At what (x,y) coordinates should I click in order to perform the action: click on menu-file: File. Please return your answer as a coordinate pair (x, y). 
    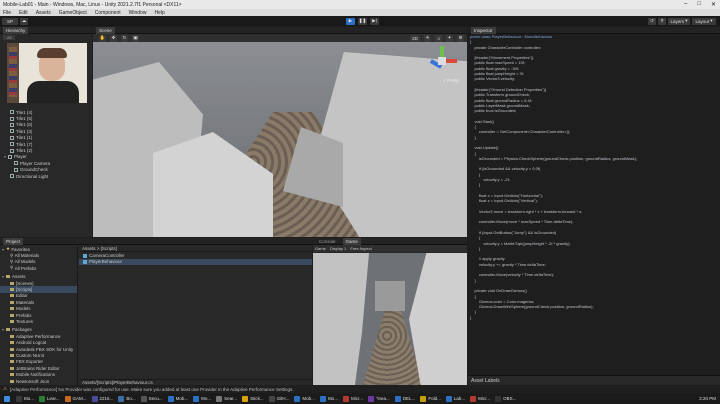
    Looking at the image, I should click on (7, 13).